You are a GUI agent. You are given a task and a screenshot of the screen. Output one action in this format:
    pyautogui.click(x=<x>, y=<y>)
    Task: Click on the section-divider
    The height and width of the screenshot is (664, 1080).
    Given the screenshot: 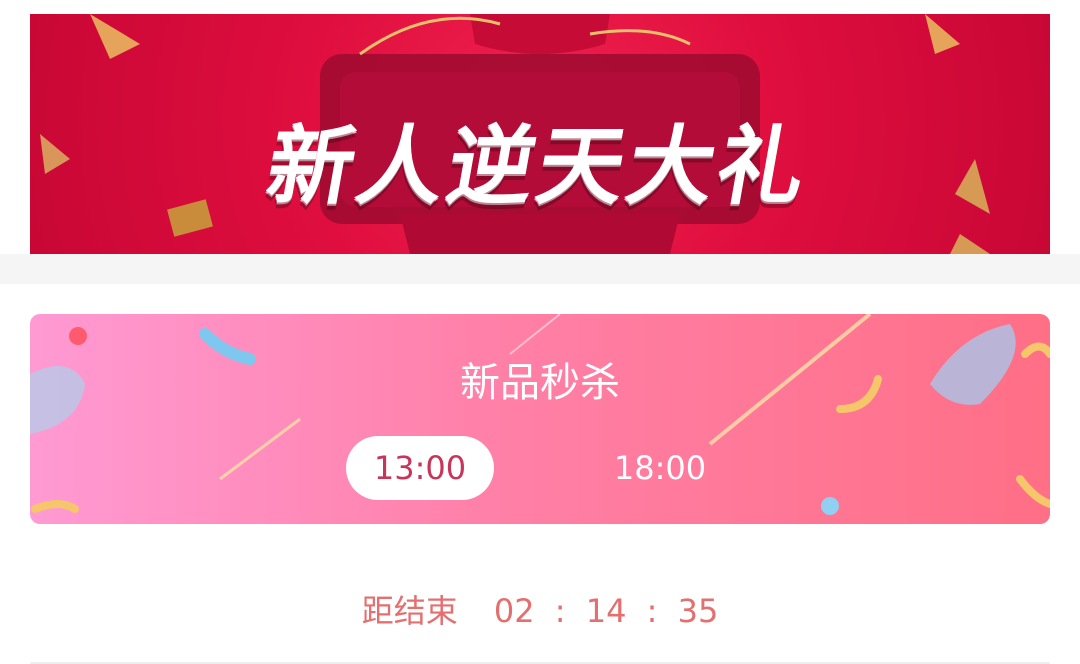 What is the action you would take?
    pyautogui.click(x=540, y=269)
    